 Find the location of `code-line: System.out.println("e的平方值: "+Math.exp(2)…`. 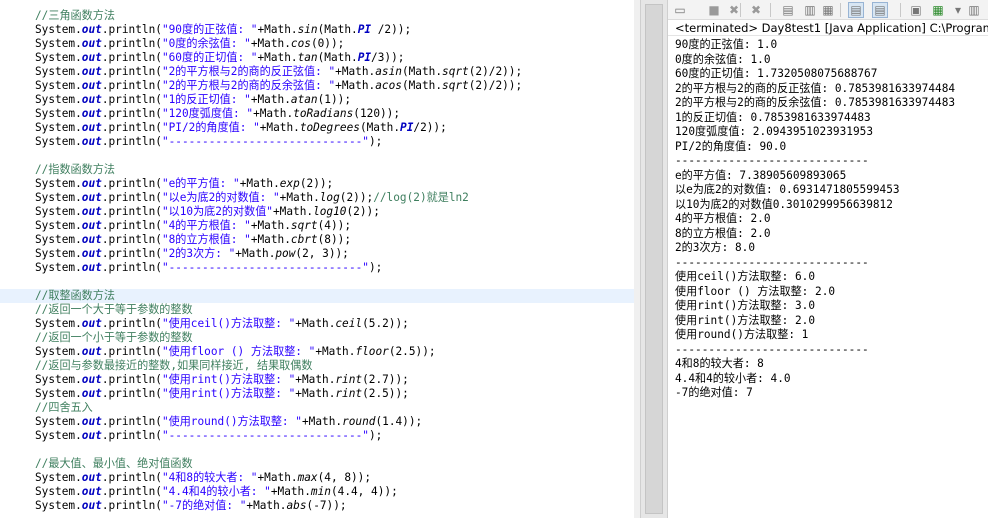

code-line: System.out.println("e的平方值: "+Math.exp(2)… is located at coordinates (317, 184).